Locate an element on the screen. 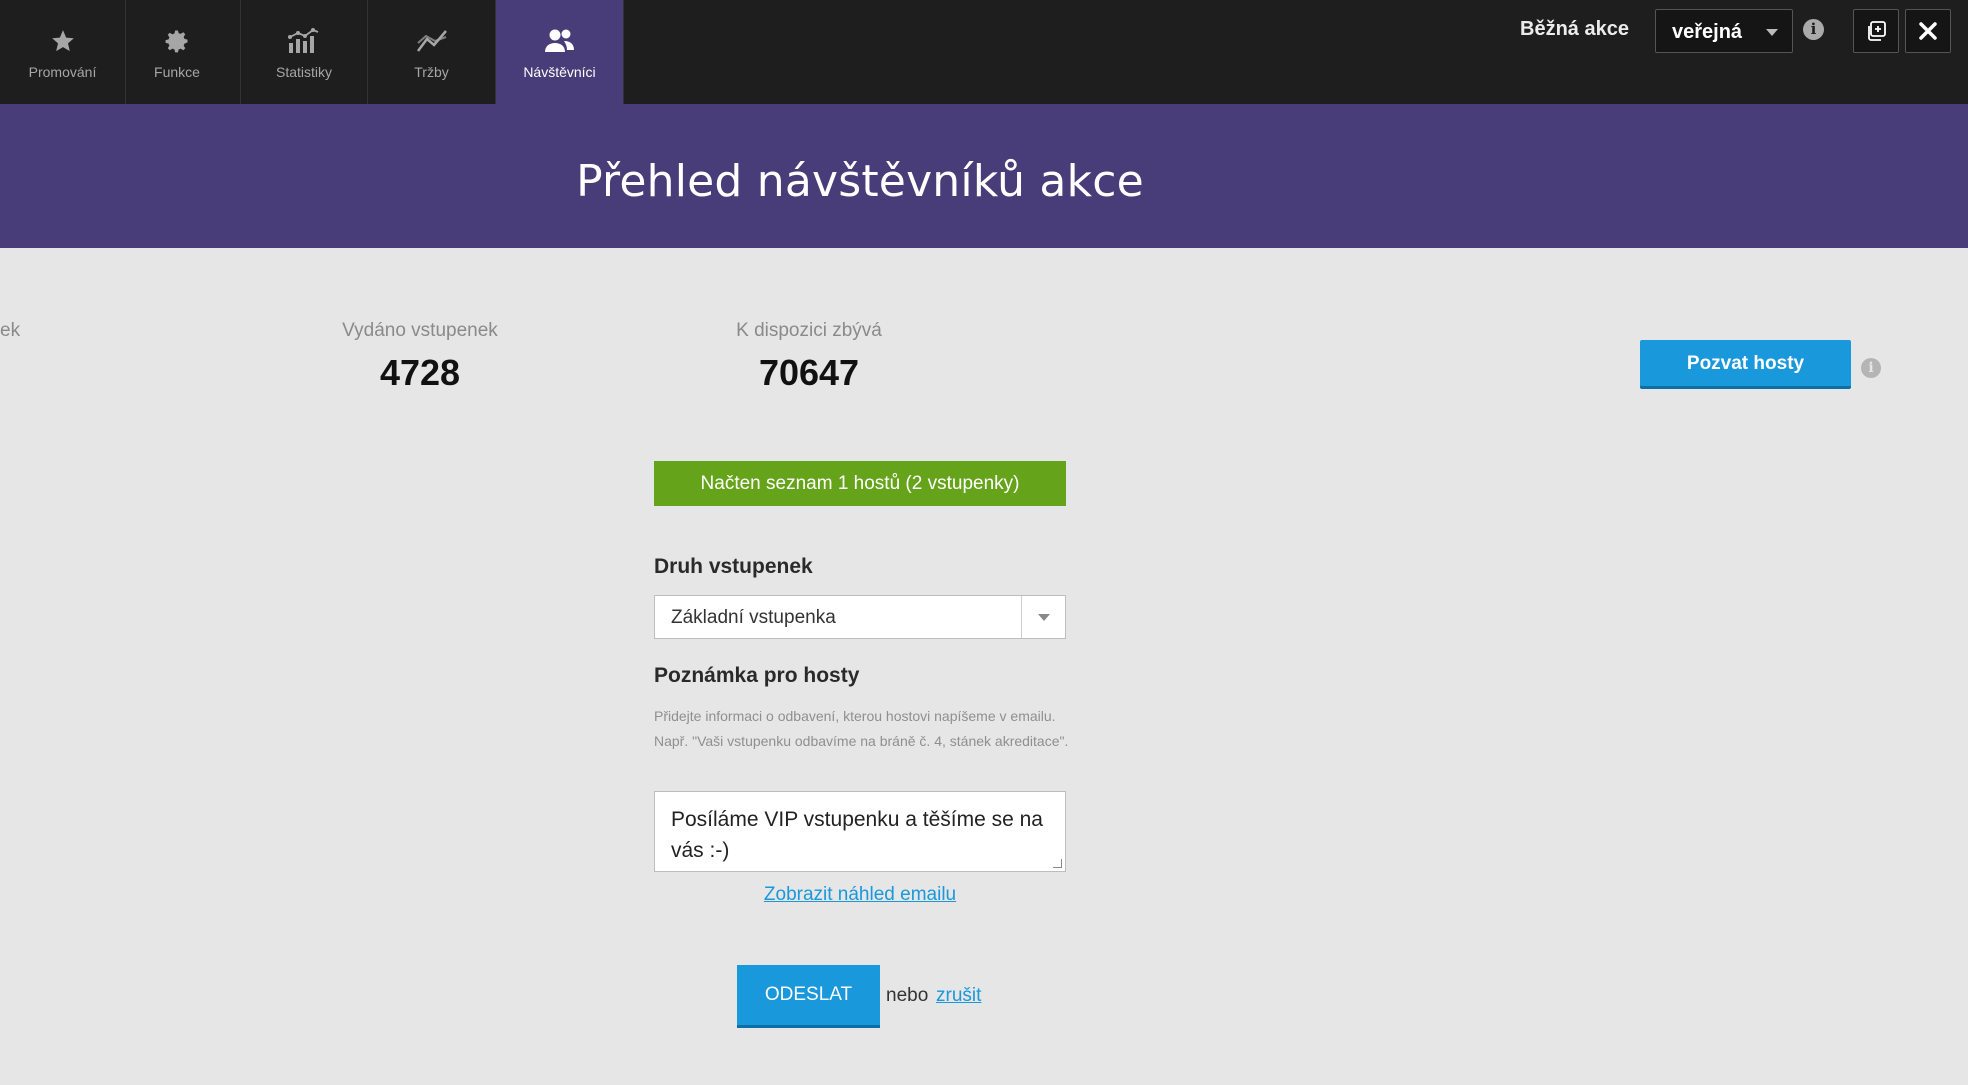 The width and height of the screenshot is (1968, 1085). tab-promovani: Promování is located at coordinates (63, 52).